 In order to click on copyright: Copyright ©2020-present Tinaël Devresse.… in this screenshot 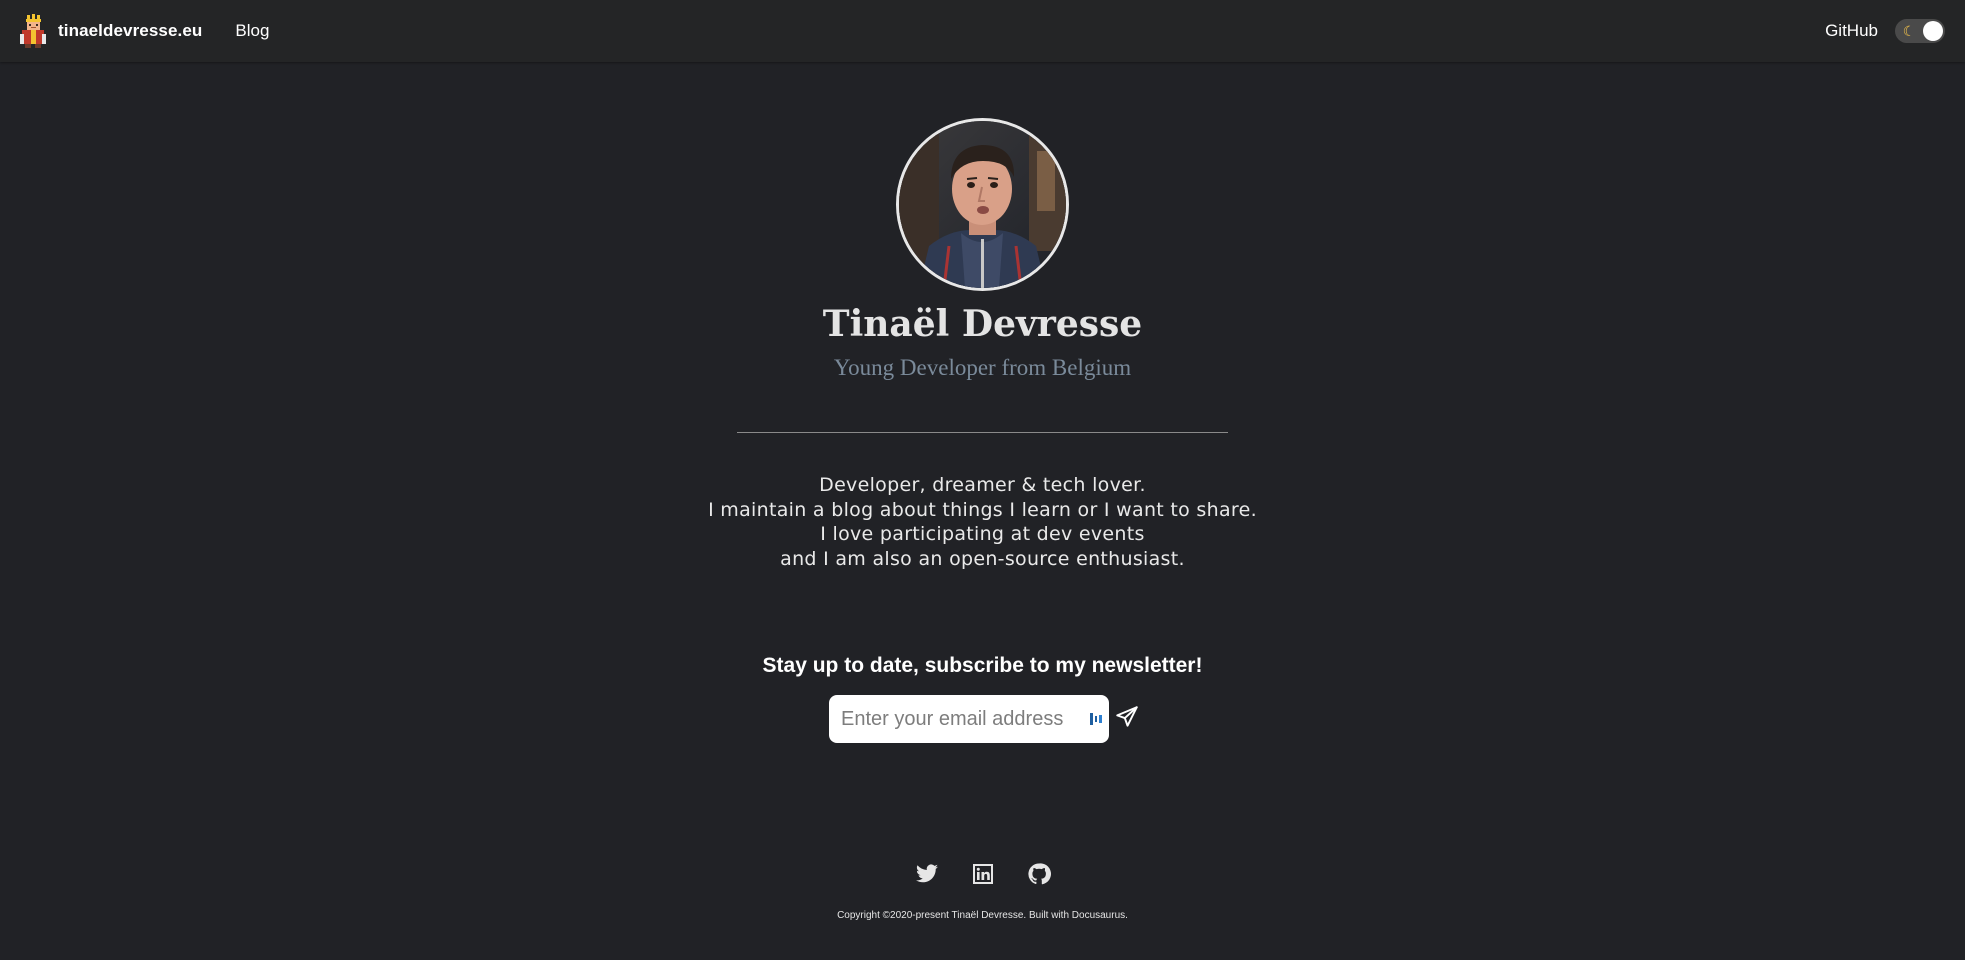, I will do `click(982, 915)`.